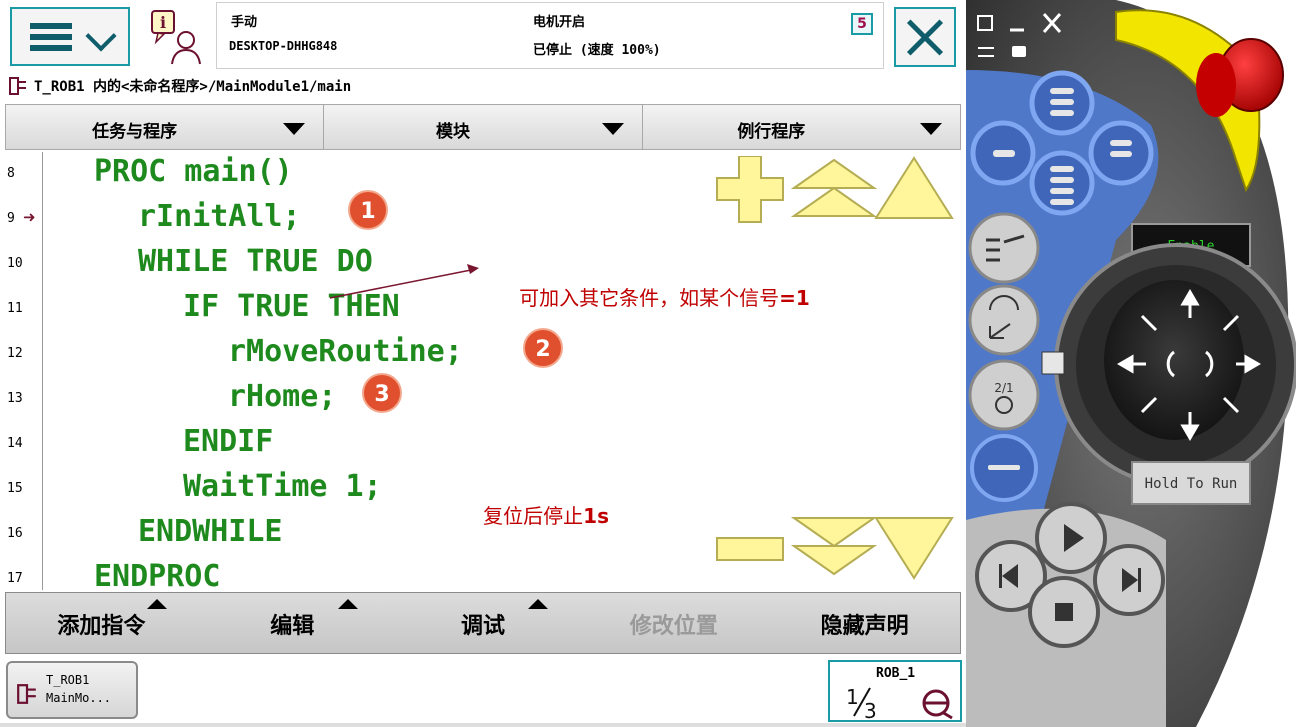 The image size is (1296, 727). Describe the element at coordinates (864, 626) in the screenshot. I see `command-label: 隐藏声明` at that location.